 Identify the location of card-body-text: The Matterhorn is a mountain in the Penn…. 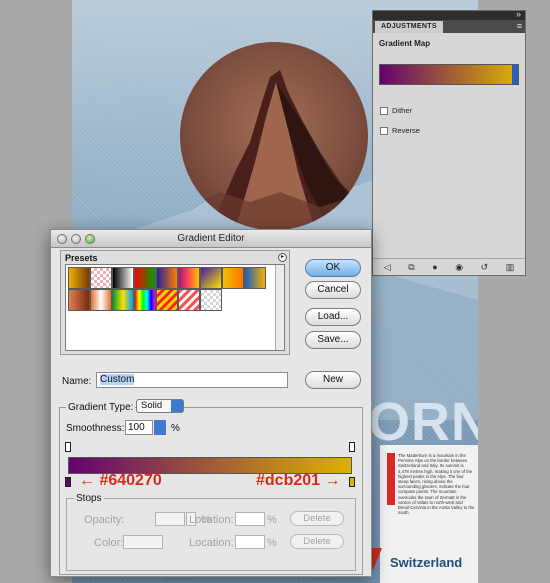
(436, 484).